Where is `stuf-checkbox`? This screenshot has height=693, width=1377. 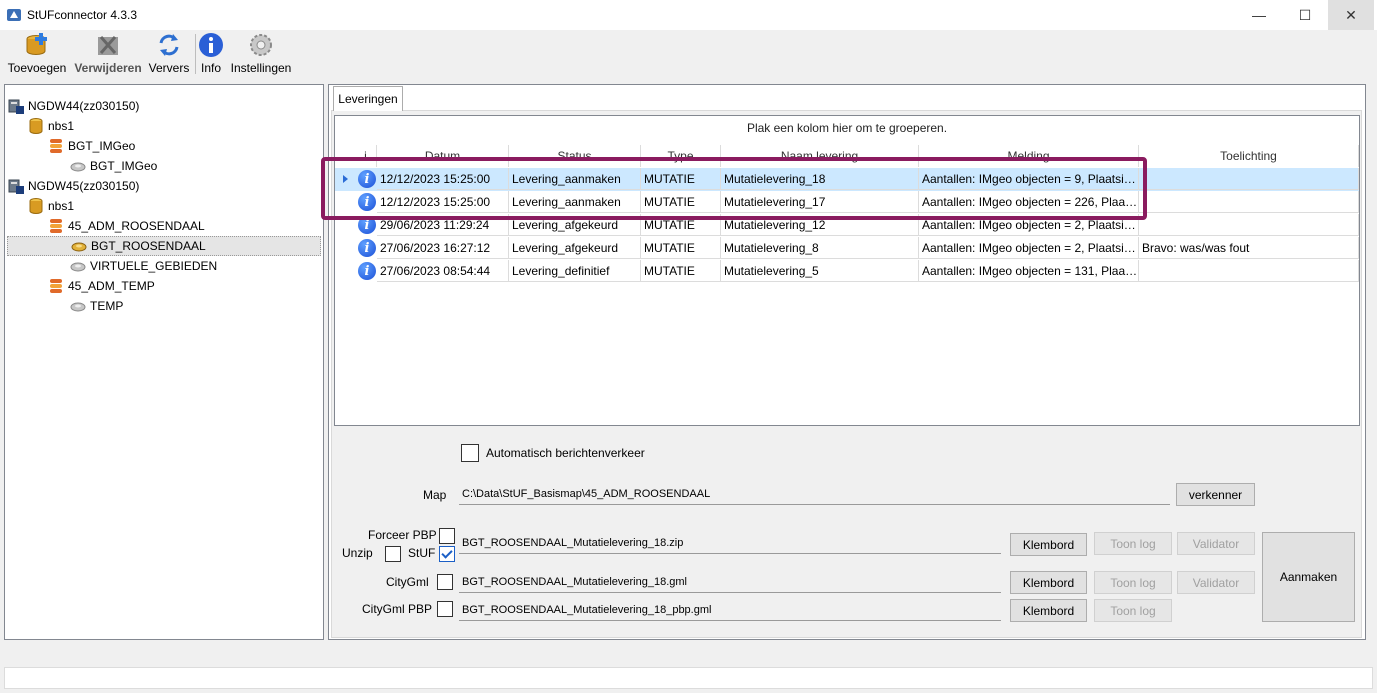 stuf-checkbox is located at coordinates (447, 554).